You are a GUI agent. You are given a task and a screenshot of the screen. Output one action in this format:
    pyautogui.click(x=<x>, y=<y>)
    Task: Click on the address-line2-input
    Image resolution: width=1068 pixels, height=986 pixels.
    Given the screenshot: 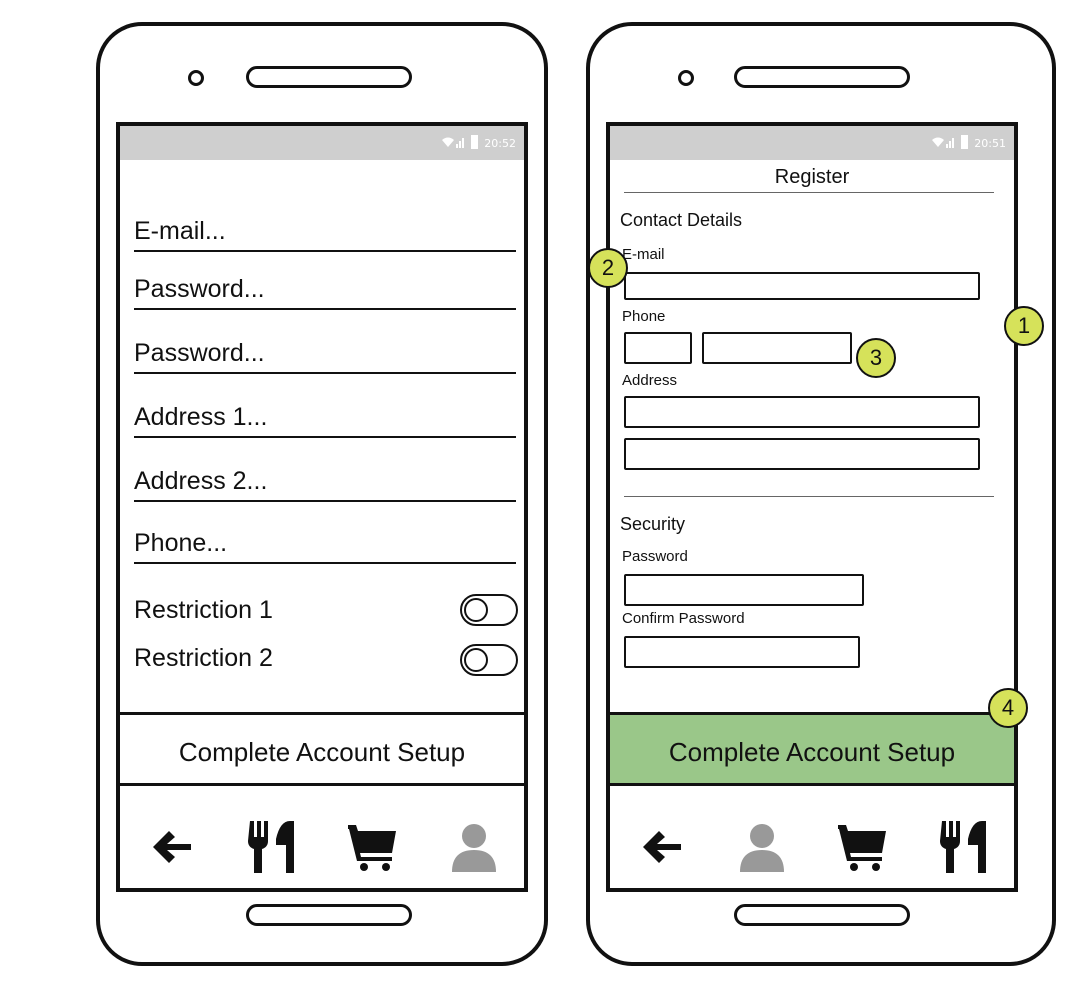 What is the action you would take?
    pyautogui.click(x=802, y=454)
    